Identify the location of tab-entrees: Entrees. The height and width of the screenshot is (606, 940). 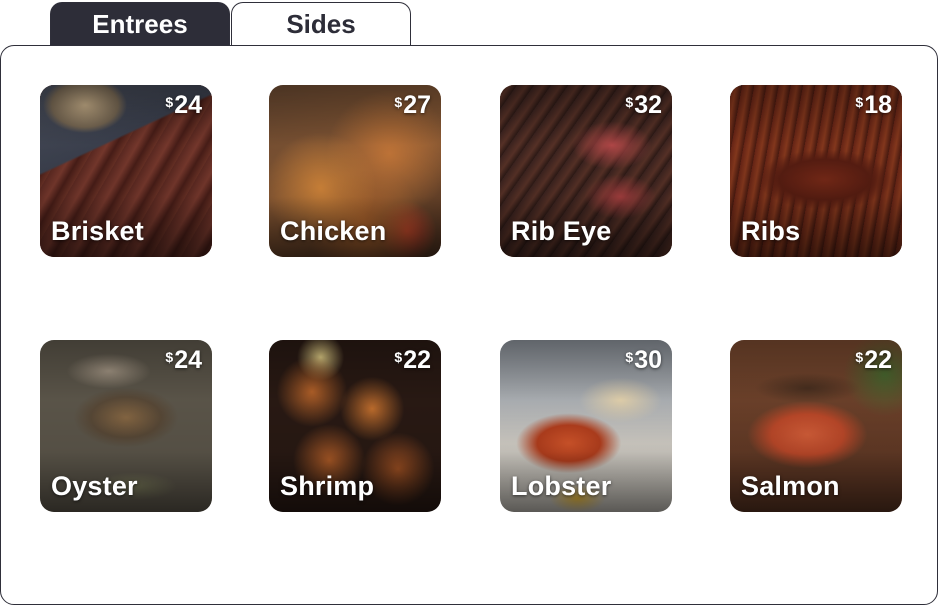
(140, 23).